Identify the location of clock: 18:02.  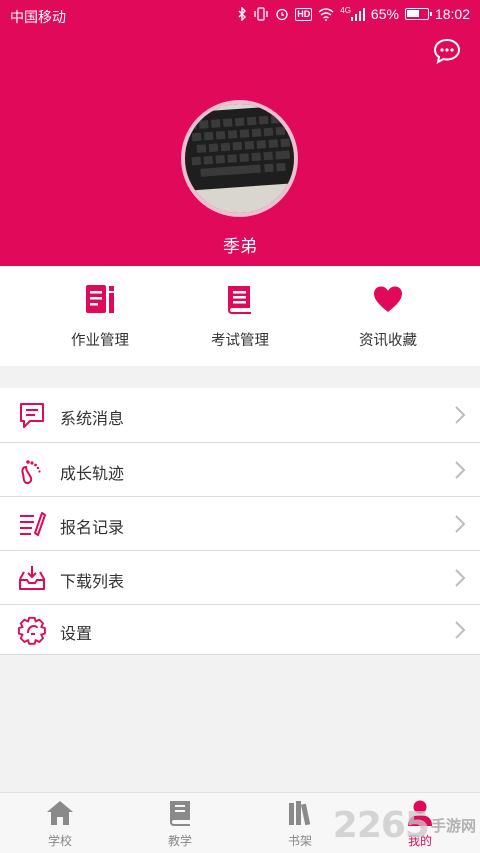
(452, 14).